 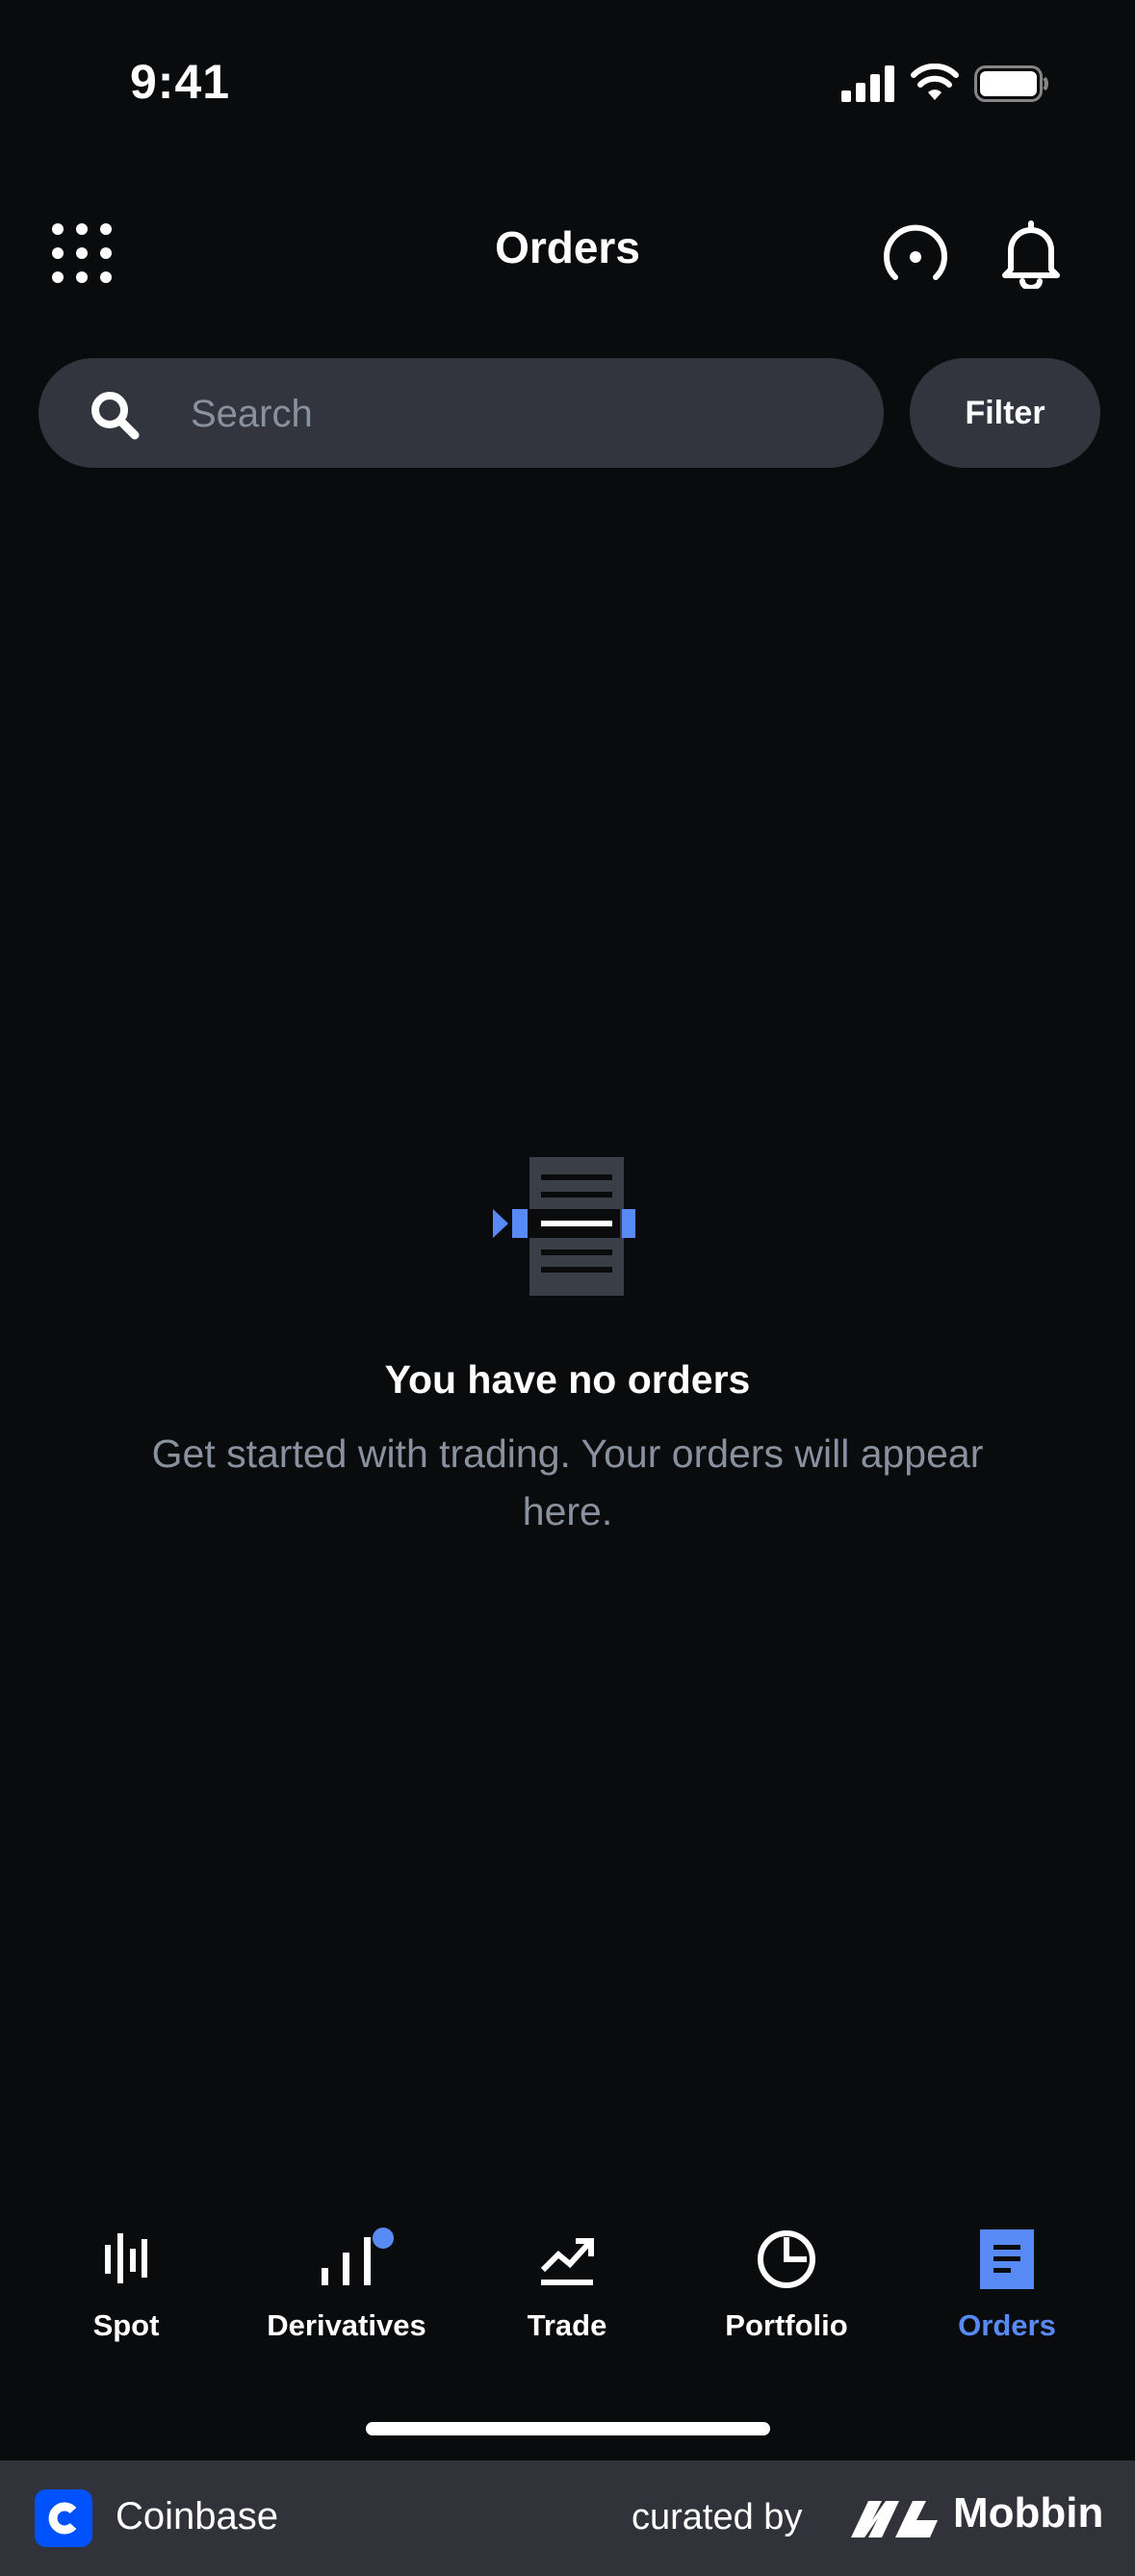 I want to click on bottom-tab-bar: Spot Derivatives Trade Portfolio Orders, so click(x=567, y=2291).